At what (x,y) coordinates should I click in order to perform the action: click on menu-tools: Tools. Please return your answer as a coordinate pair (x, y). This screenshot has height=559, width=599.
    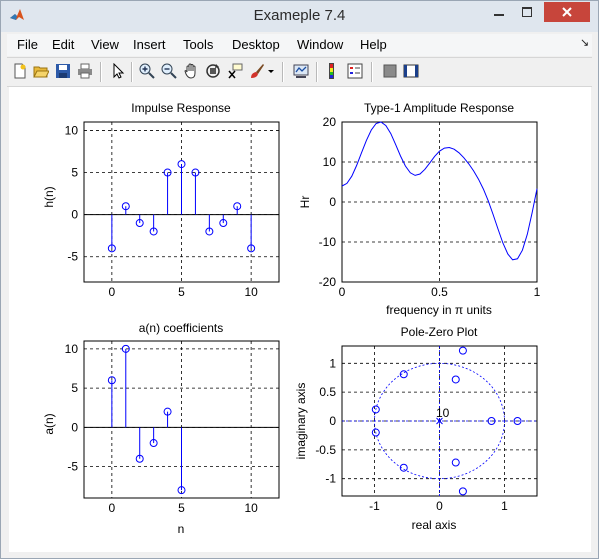
    Looking at the image, I should click on (198, 44).